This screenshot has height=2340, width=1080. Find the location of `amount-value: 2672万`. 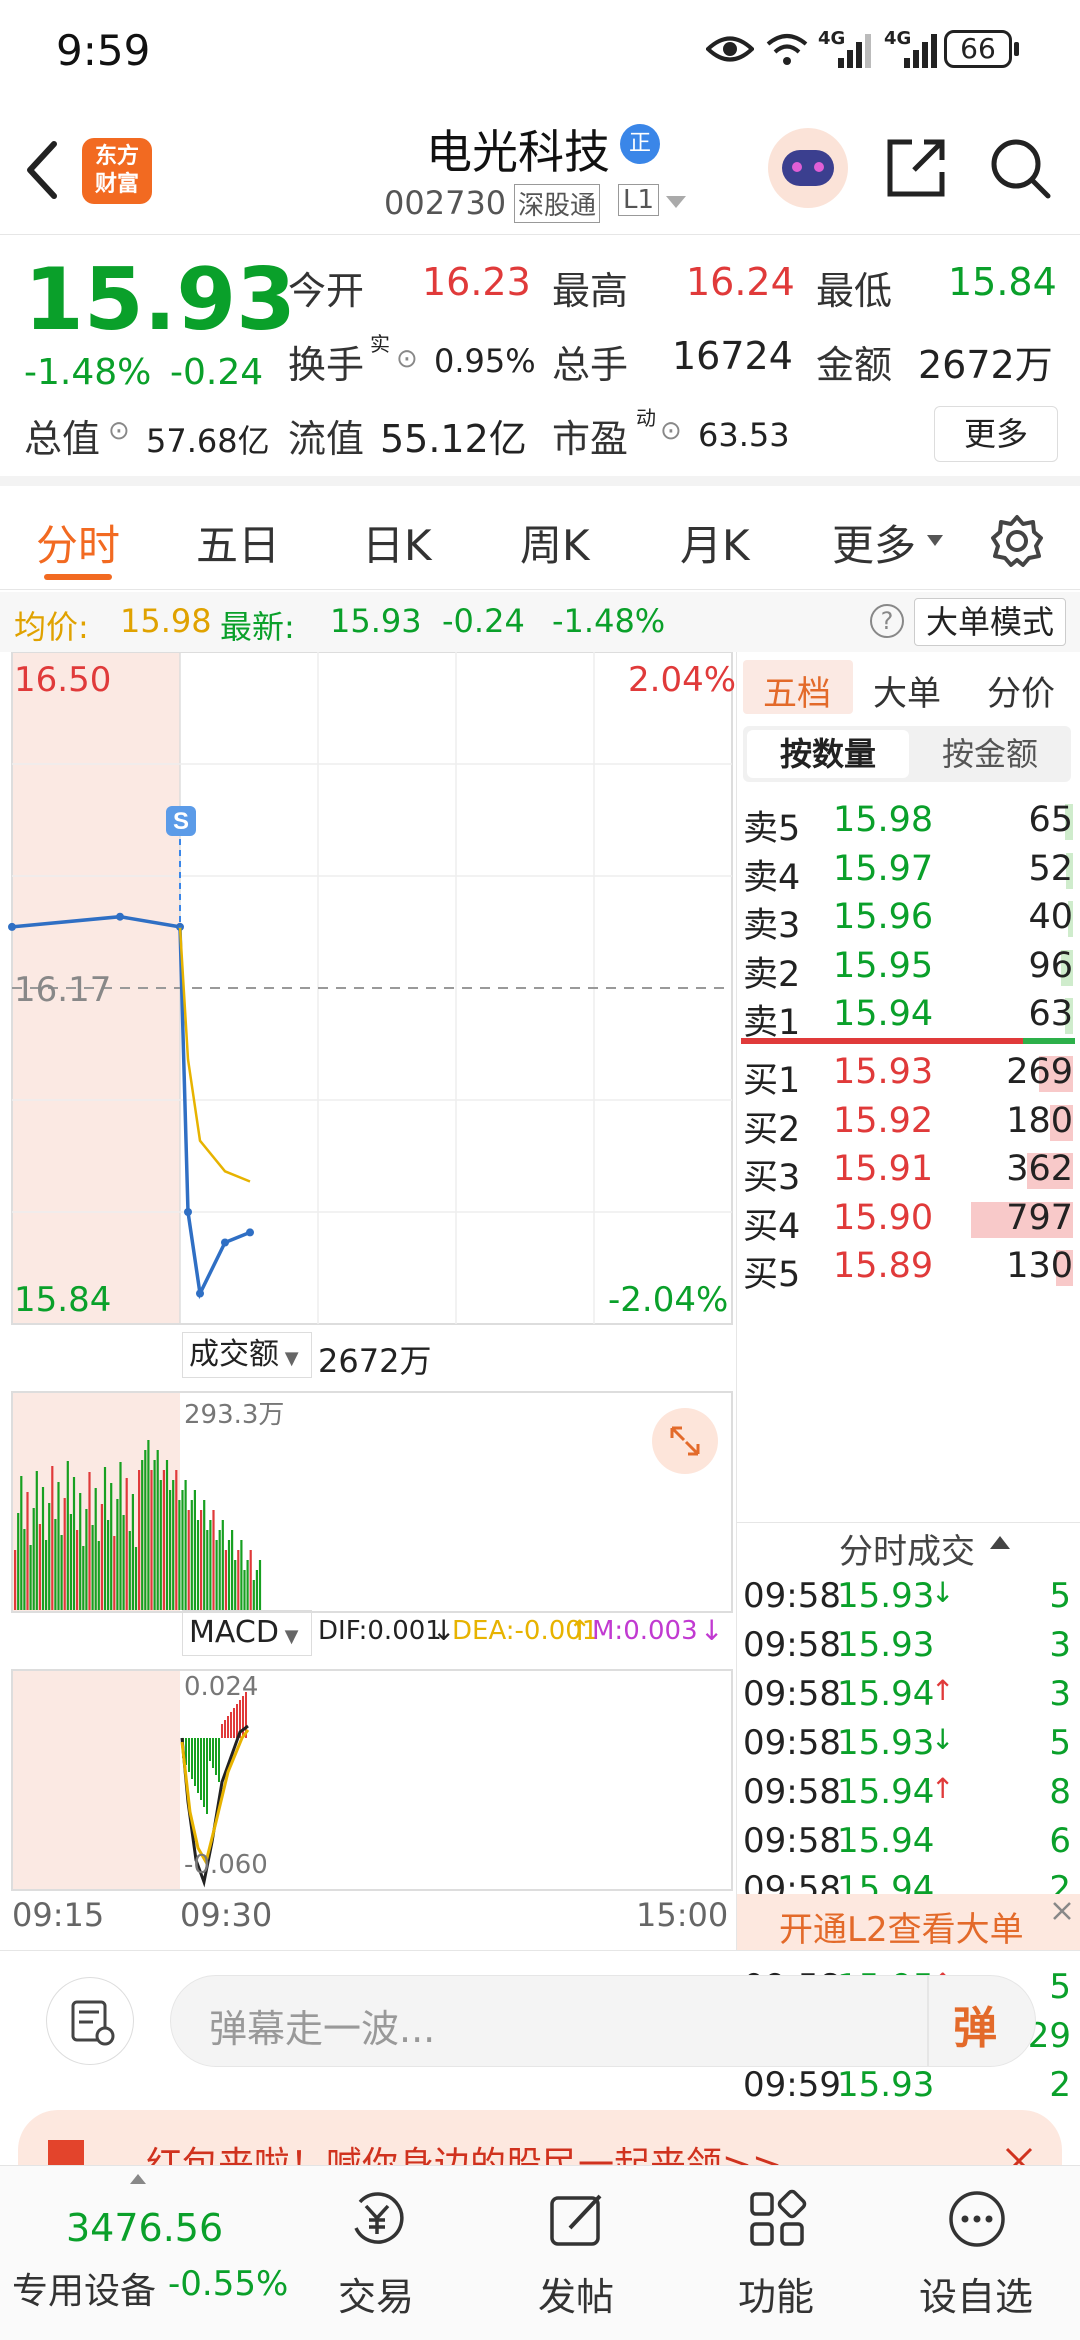

amount-value: 2672万 is located at coordinates (985, 365).